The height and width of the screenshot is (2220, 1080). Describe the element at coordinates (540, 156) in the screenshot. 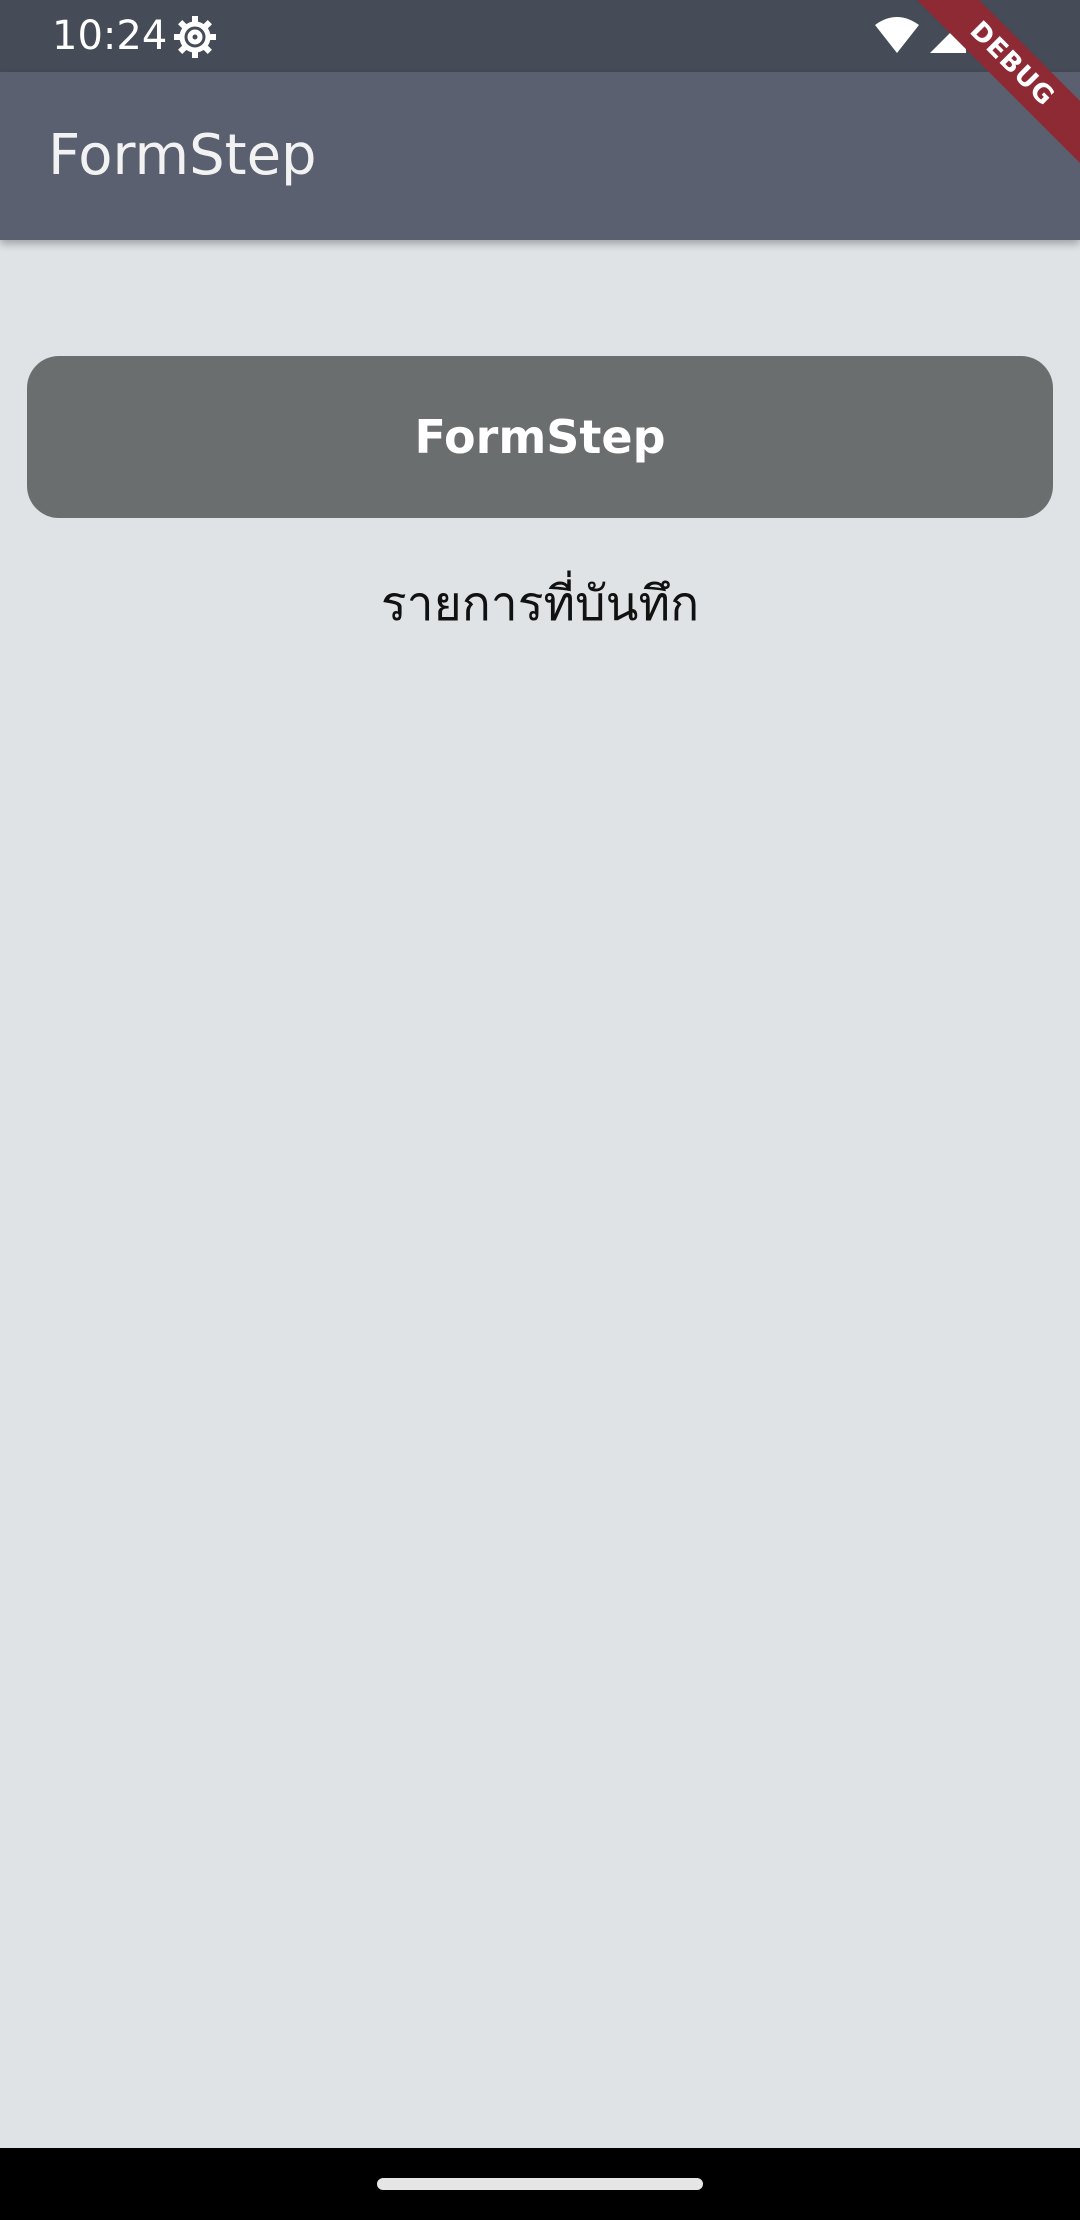

I see `app-bar: FormStep` at that location.